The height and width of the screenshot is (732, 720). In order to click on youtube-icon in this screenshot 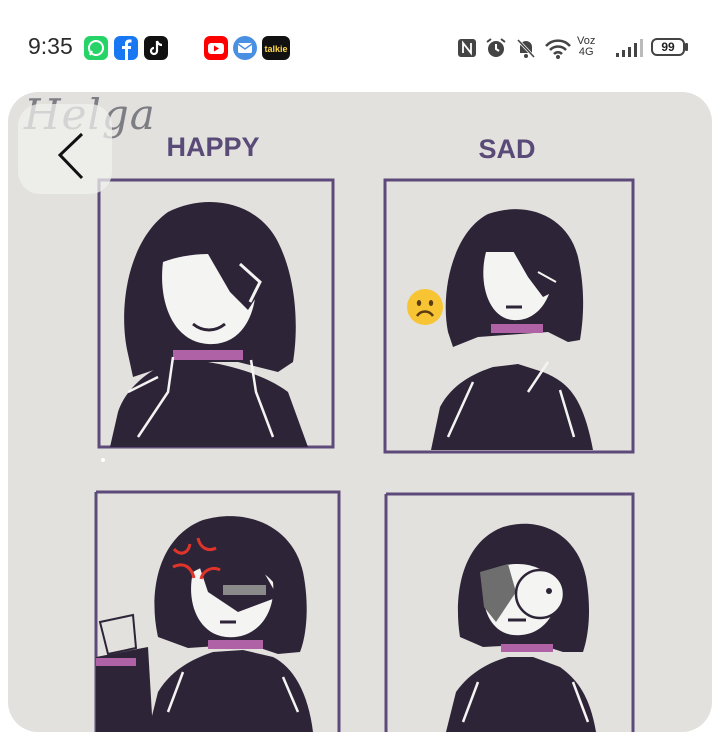, I will do `click(216, 48)`.